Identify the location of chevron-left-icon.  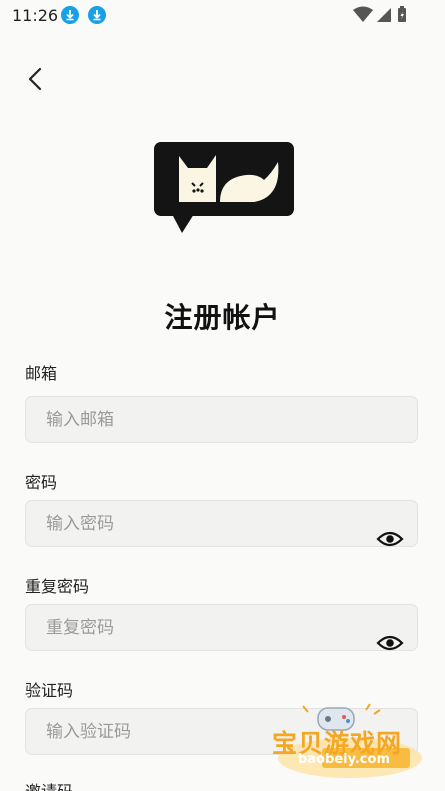
(35, 79).